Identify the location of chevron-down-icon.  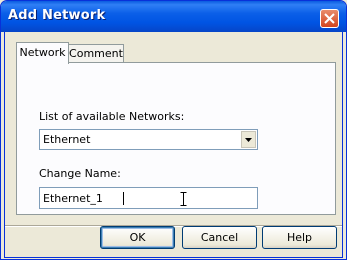
(248, 140).